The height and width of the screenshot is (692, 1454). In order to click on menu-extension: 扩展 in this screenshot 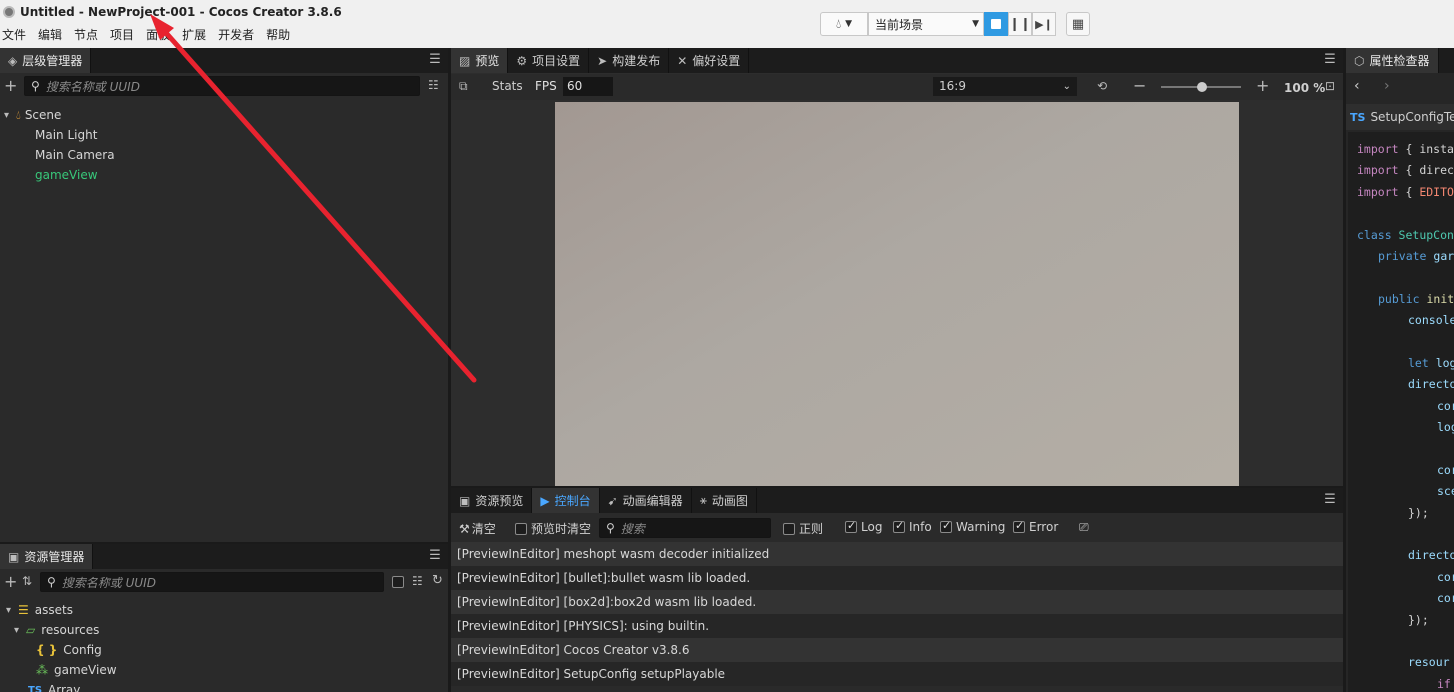, I will do `click(194, 34)`.